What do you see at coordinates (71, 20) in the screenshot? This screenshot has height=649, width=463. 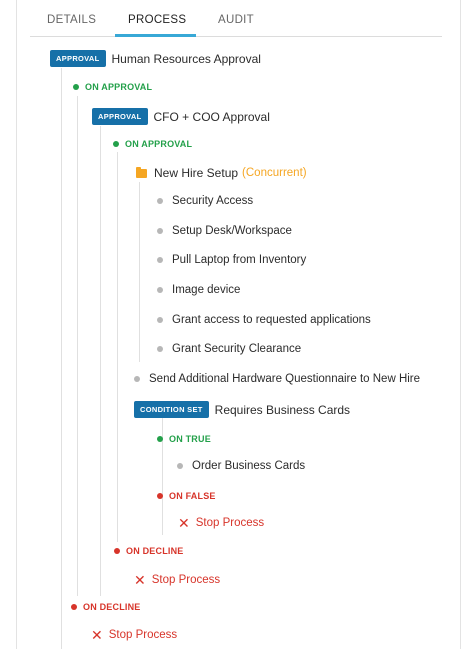 I see `tab-details: DETAILS` at bounding box center [71, 20].